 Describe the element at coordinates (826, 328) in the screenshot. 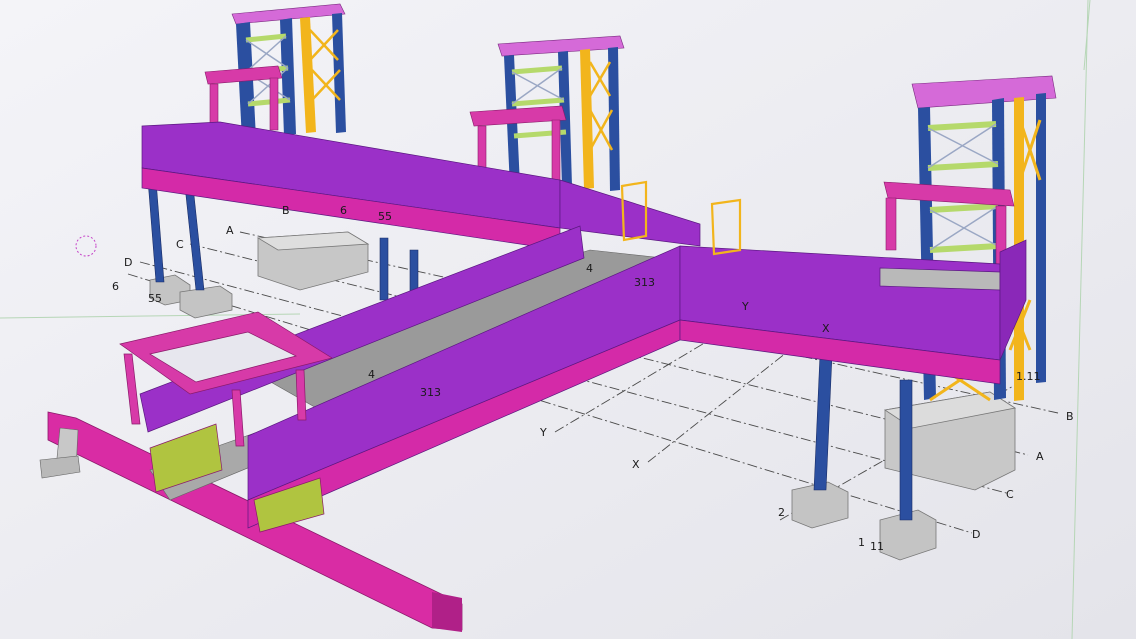

I see `label-grid-x-top: X` at that location.